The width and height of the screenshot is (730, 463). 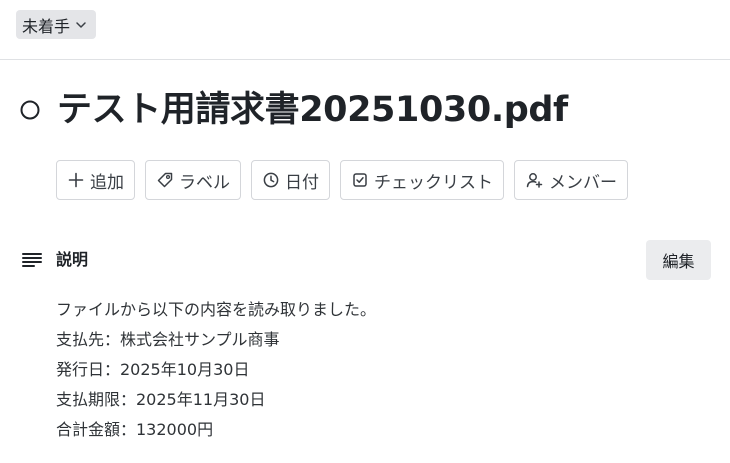 What do you see at coordinates (46, 26) in the screenshot?
I see `status-label: 未着手` at bounding box center [46, 26].